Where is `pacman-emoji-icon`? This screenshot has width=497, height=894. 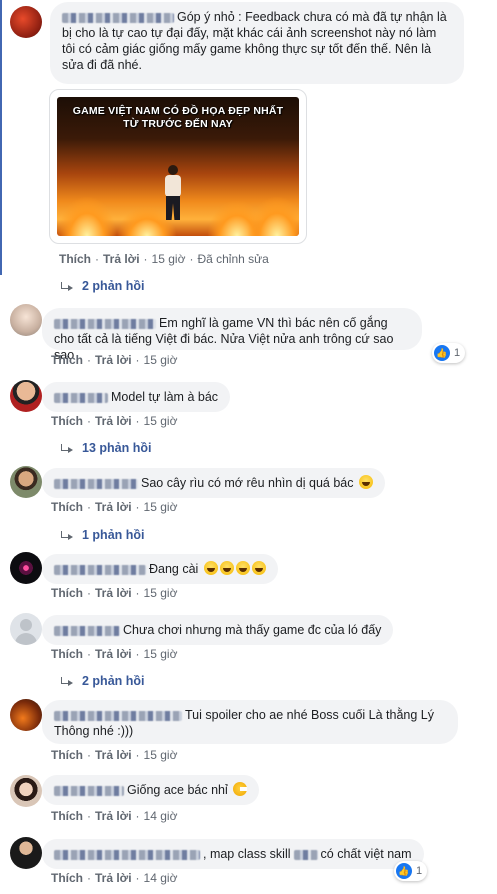 pacman-emoji-icon is located at coordinates (240, 789).